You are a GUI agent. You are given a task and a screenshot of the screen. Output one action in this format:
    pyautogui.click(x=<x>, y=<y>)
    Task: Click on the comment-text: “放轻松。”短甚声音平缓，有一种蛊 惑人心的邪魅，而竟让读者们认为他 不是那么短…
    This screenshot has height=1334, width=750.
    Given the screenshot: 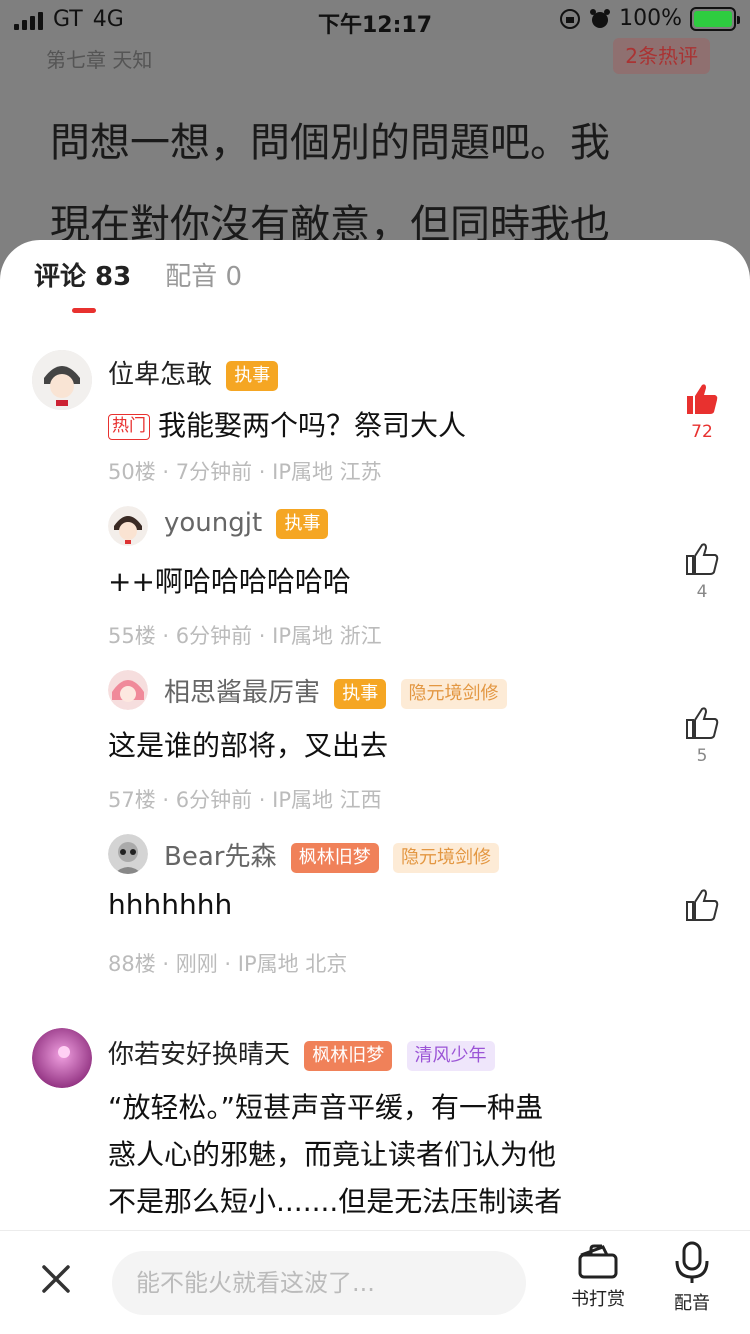 What is the action you would take?
    pyautogui.click(x=378, y=1154)
    